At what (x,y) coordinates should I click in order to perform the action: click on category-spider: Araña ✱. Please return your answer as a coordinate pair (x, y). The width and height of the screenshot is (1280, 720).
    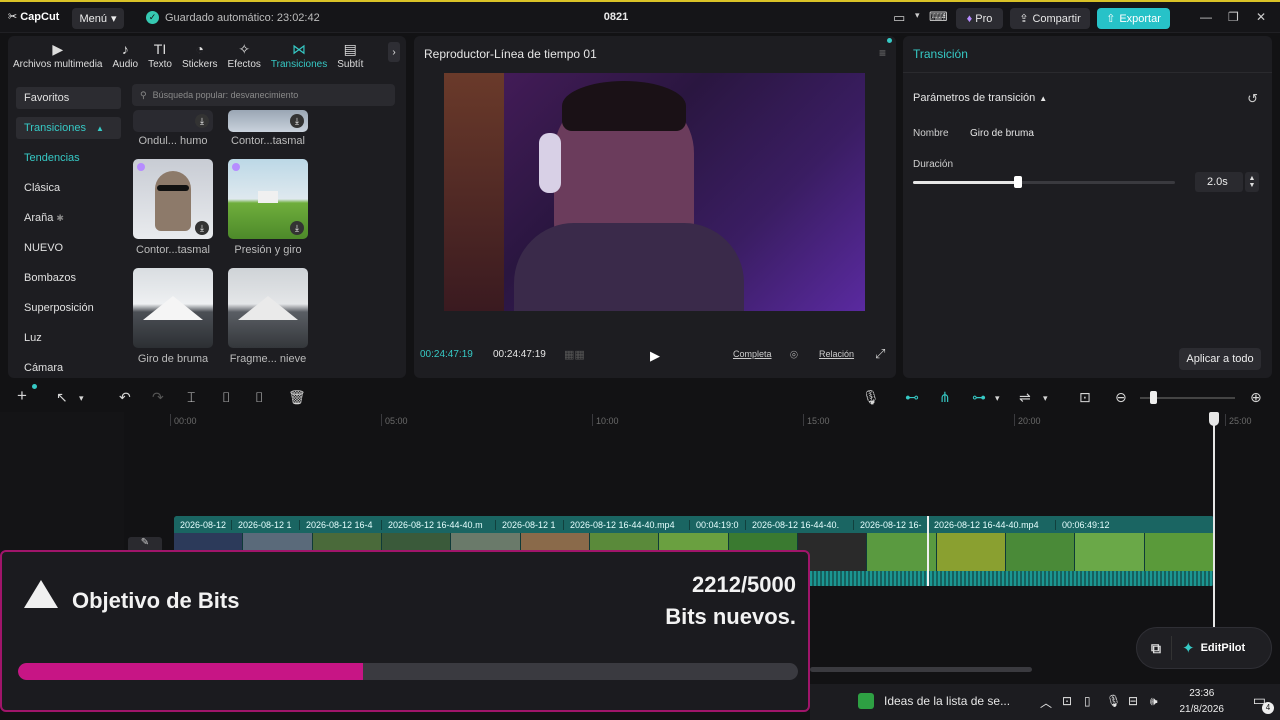
    Looking at the image, I should click on (68, 218).